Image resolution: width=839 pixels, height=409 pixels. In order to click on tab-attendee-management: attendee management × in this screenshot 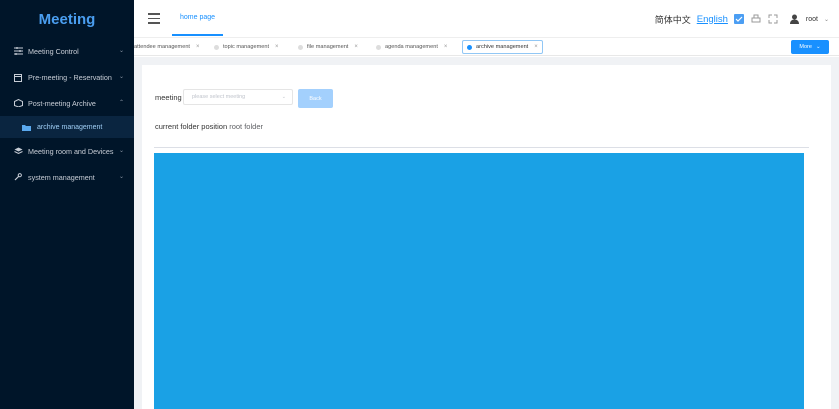, I will do `click(167, 47)`.